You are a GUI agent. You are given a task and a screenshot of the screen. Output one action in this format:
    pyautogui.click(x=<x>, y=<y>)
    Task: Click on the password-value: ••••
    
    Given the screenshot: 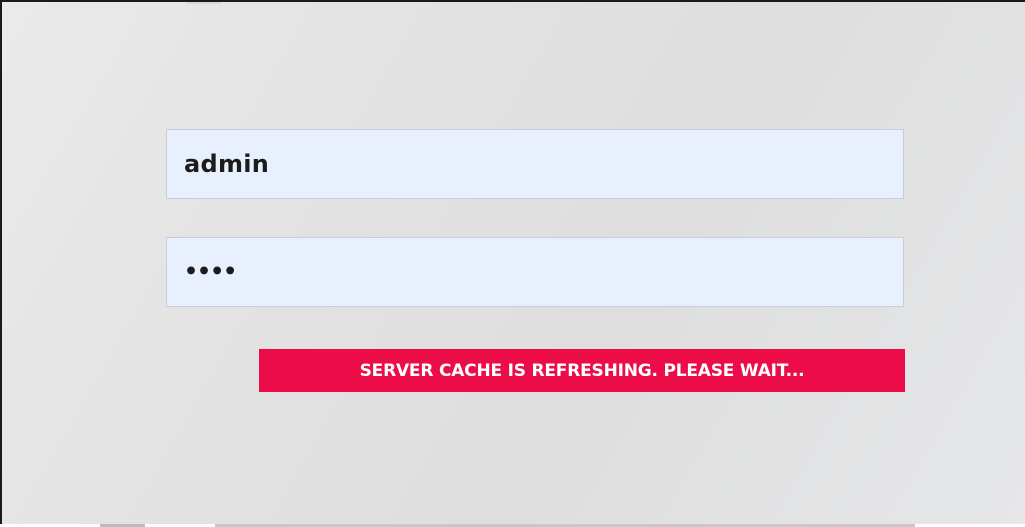 What is the action you would take?
    pyautogui.click(x=210, y=272)
    